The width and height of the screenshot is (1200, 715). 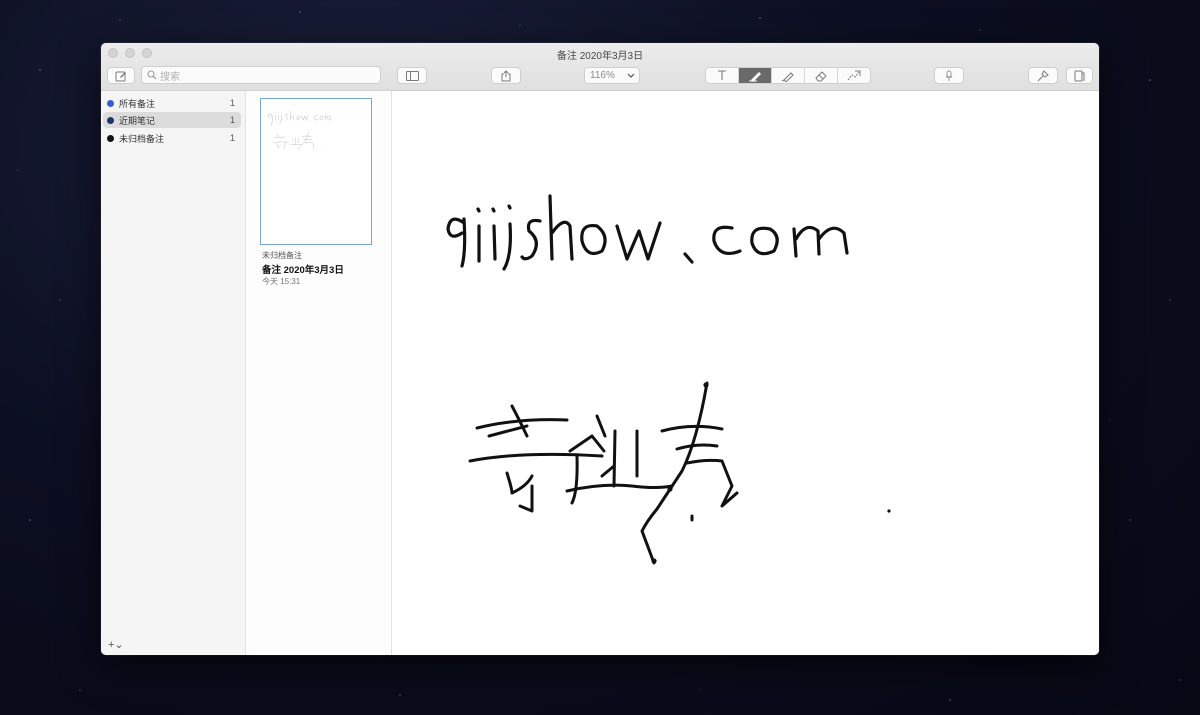 I want to click on sidebar-toggle-icon, so click(x=412, y=75).